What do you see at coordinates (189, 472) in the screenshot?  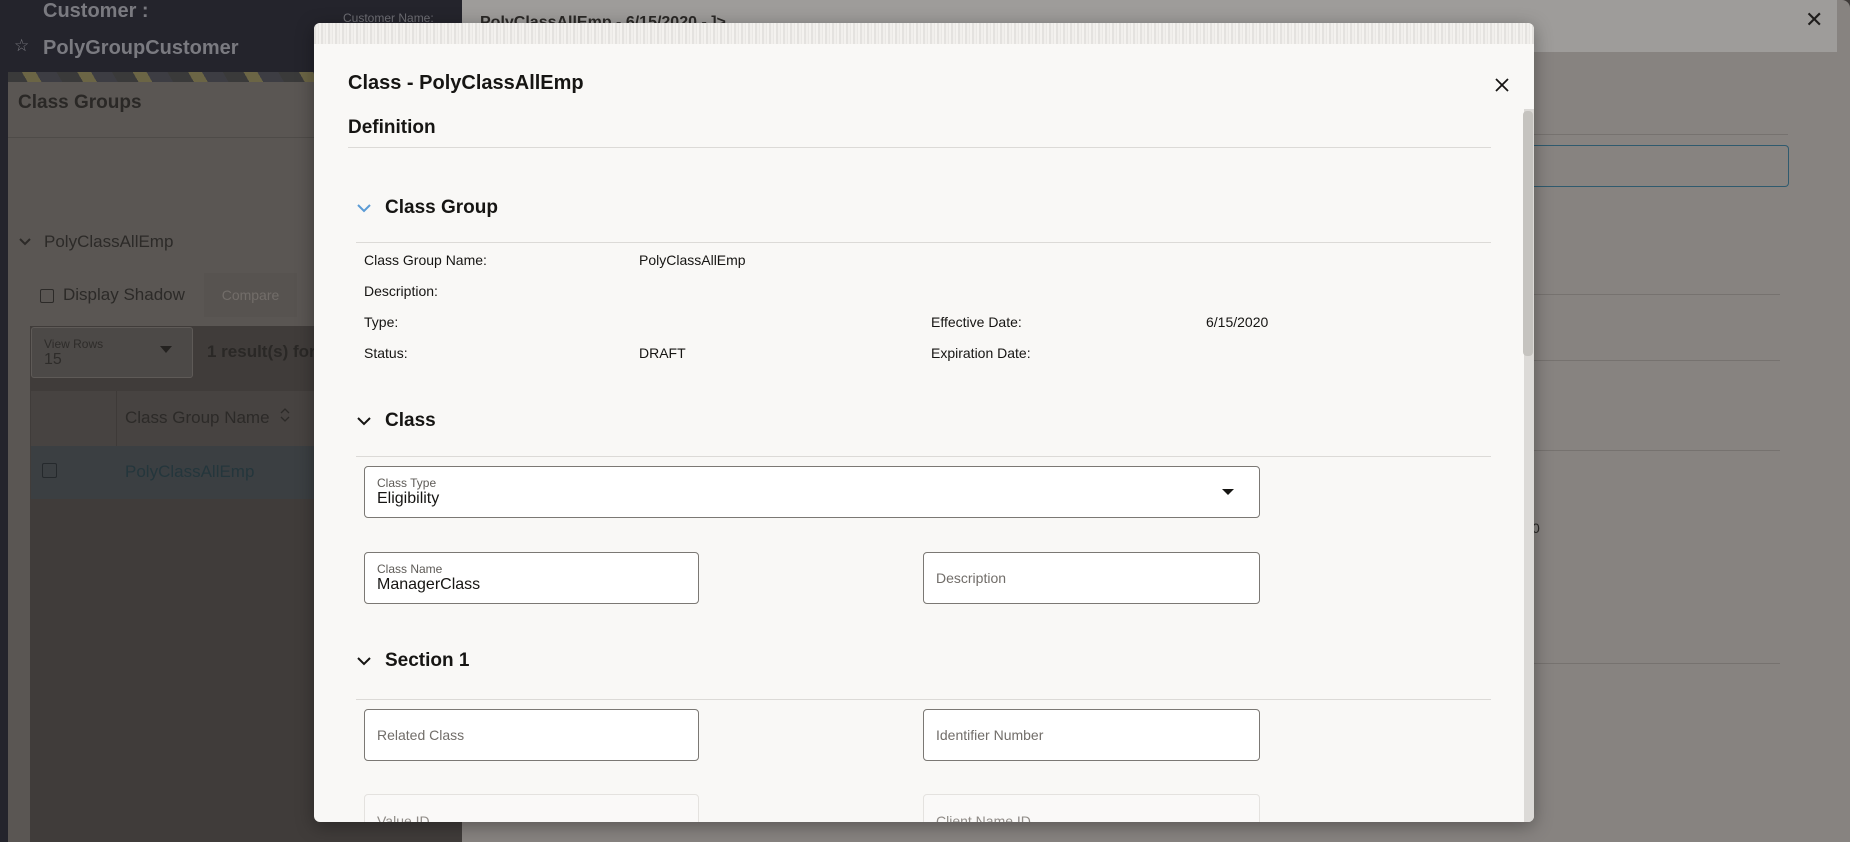 I see `row-link-class-group: PolyClassAllEmp` at bounding box center [189, 472].